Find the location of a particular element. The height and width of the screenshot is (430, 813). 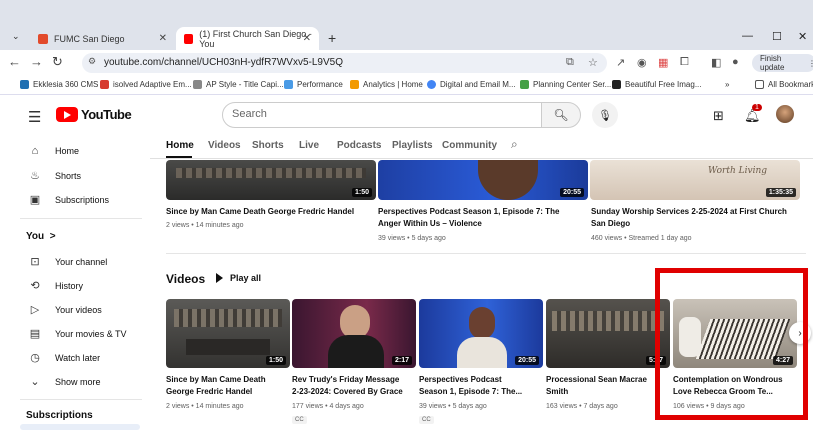

camera-extension-icon: ◉ is located at coordinates (642, 62).